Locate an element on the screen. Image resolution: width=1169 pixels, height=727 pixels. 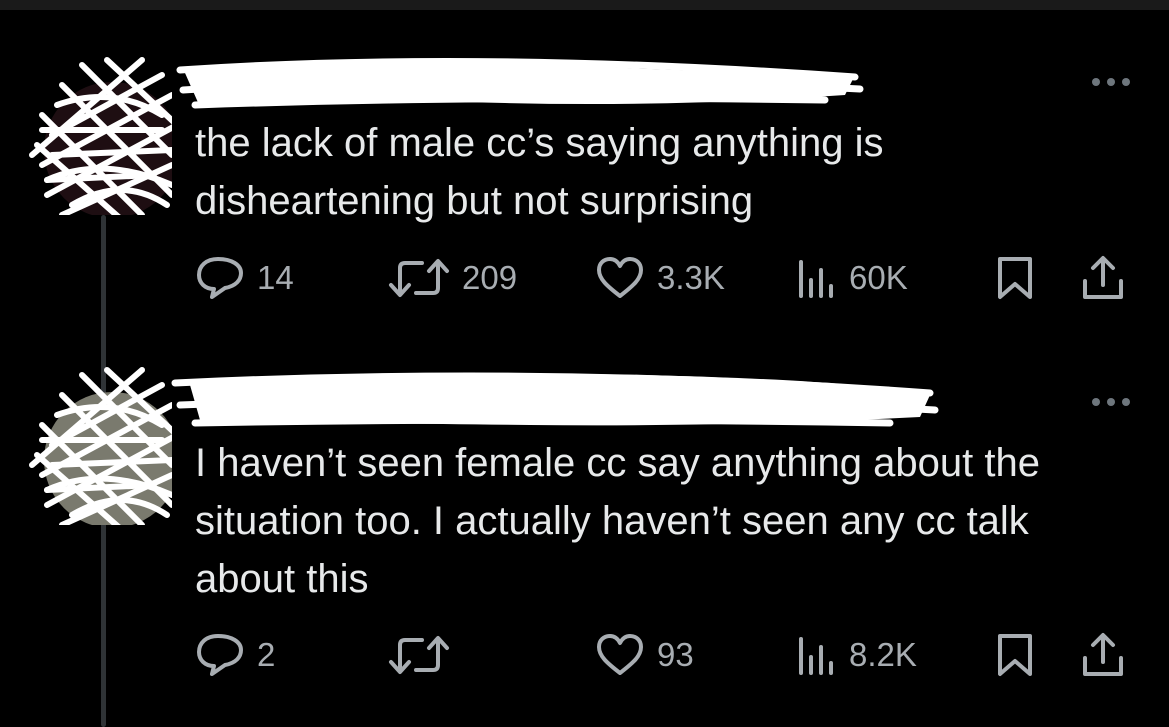
views-button: 60K is located at coordinates (851, 278).